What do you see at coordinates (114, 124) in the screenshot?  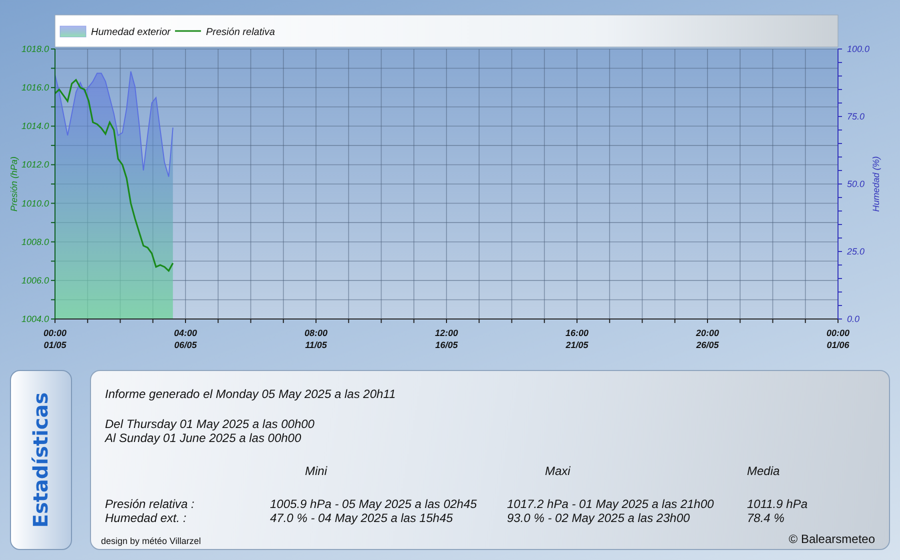 I see `line-series` at bounding box center [114, 124].